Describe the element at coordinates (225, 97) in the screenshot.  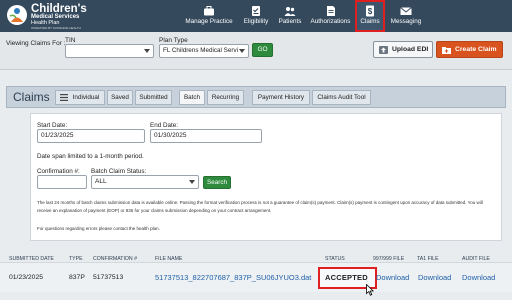
I see `tab-recurring: Recurring` at that location.